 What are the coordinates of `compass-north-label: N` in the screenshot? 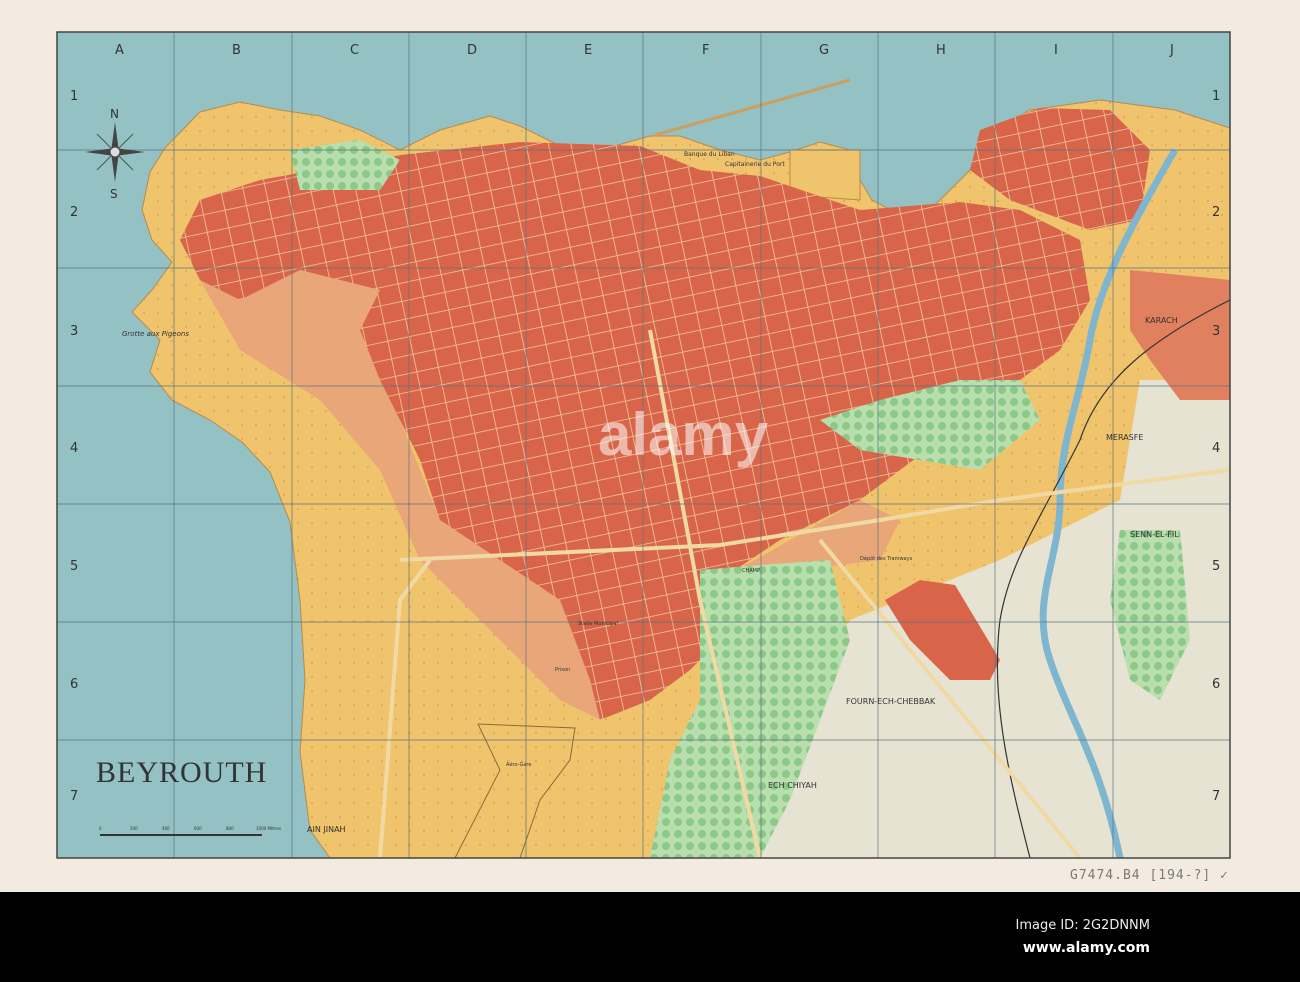 It's located at (114, 114).